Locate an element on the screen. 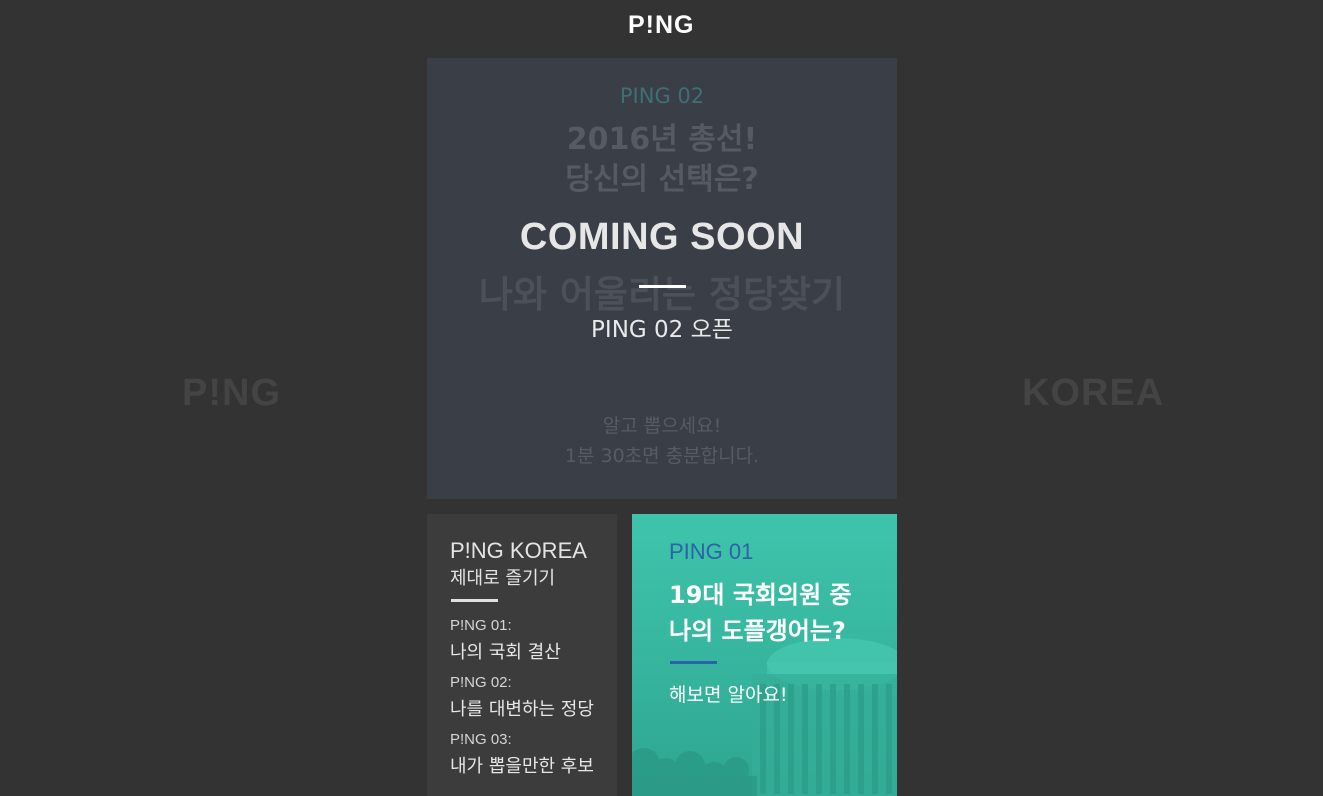 The height and width of the screenshot is (796, 1323). ping02-dim-title: 2016년 총선! 당신의 선택은? is located at coordinates (662, 160).